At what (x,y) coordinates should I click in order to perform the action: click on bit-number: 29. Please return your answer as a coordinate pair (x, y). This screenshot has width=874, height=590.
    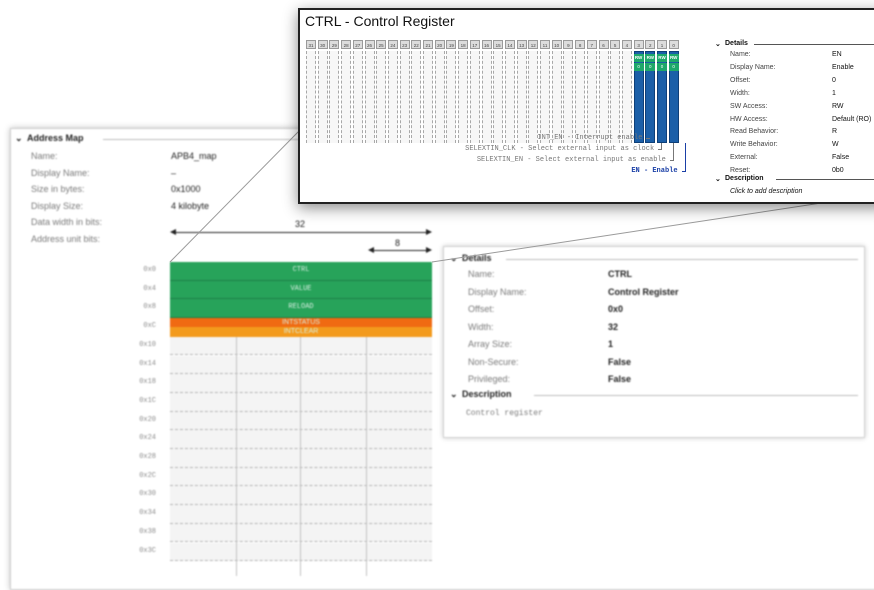
    Looking at the image, I should click on (334, 44).